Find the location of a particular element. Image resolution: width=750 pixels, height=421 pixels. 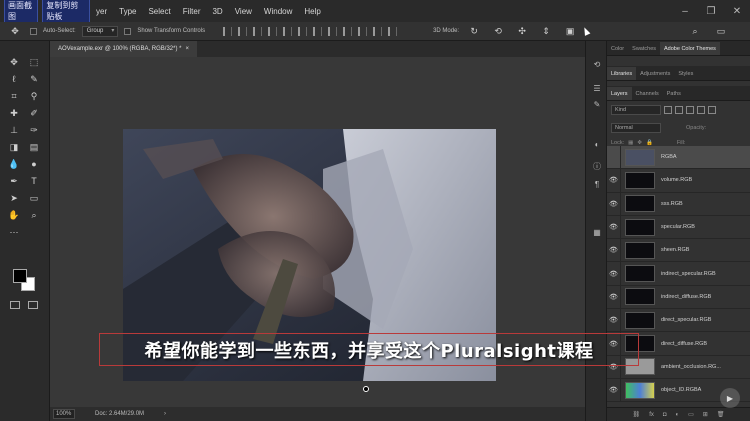

tab-adobe-color-themes: Adobe Color Themes is located at coordinates (690, 48).